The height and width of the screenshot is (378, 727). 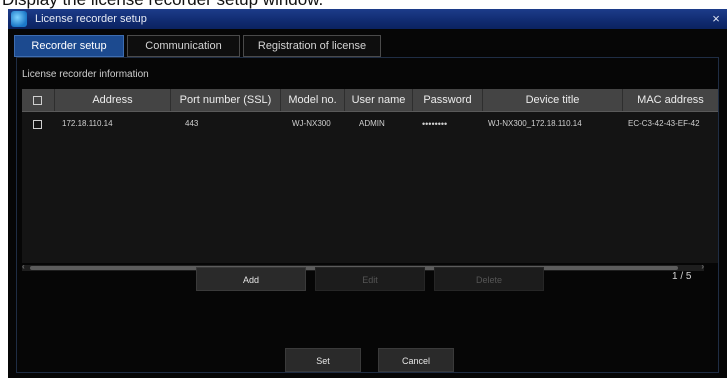 What do you see at coordinates (112, 100) in the screenshot?
I see `column-header-address: Address` at bounding box center [112, 100].